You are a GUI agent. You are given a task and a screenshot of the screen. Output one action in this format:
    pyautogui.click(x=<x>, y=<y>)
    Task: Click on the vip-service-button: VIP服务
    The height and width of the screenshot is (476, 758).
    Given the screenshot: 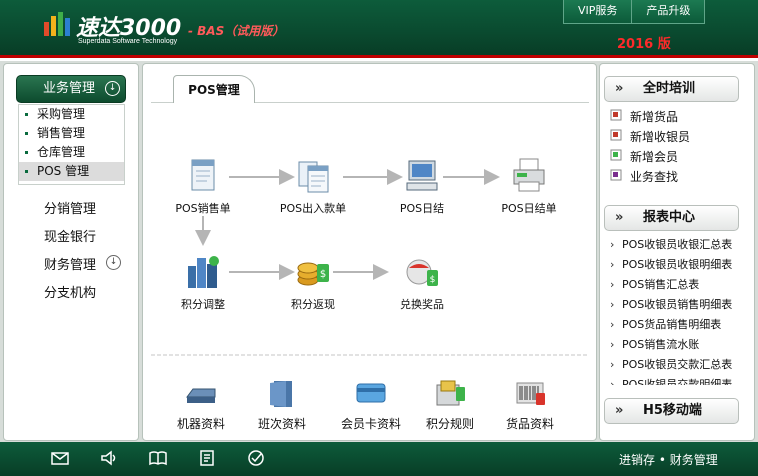 What is the action you would take?
    pyautogui.click(x=598, y=12)
    